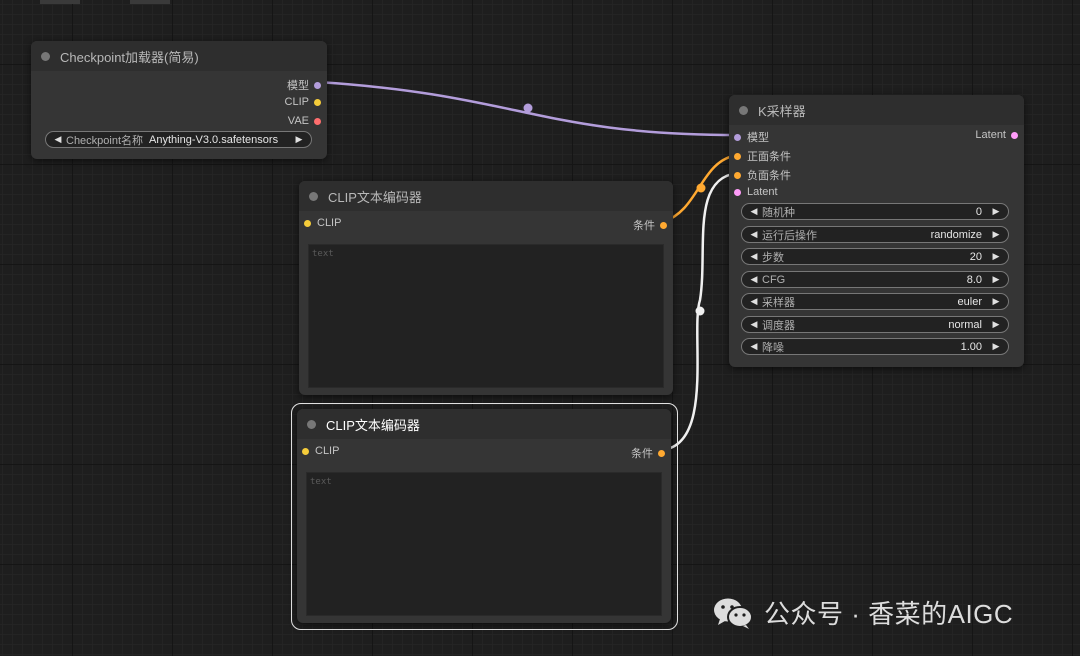  What do you see at coordinates (105, 140) in the screenshot?
I see `widget-name: Checkpoint名称` at bounding box center [105, 140].